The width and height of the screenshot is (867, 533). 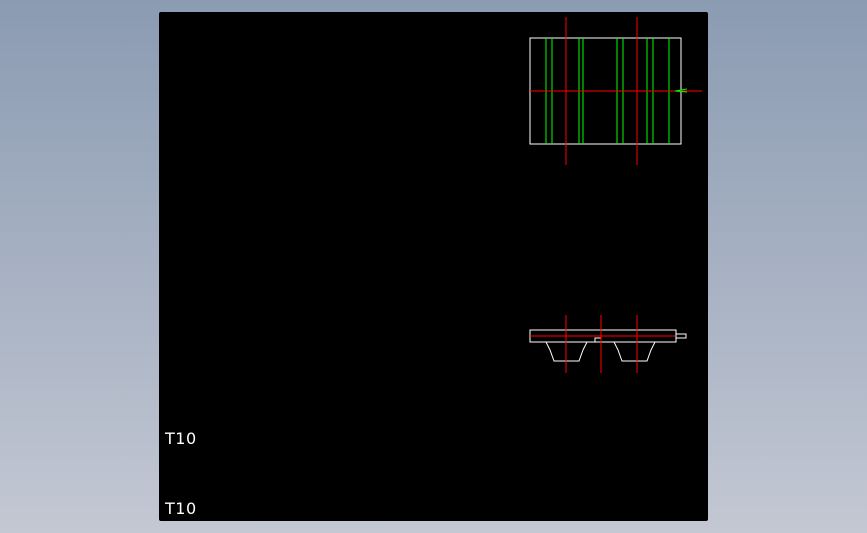 I want to click on belt-tooth-profile-view, so click(x=608, y=344).